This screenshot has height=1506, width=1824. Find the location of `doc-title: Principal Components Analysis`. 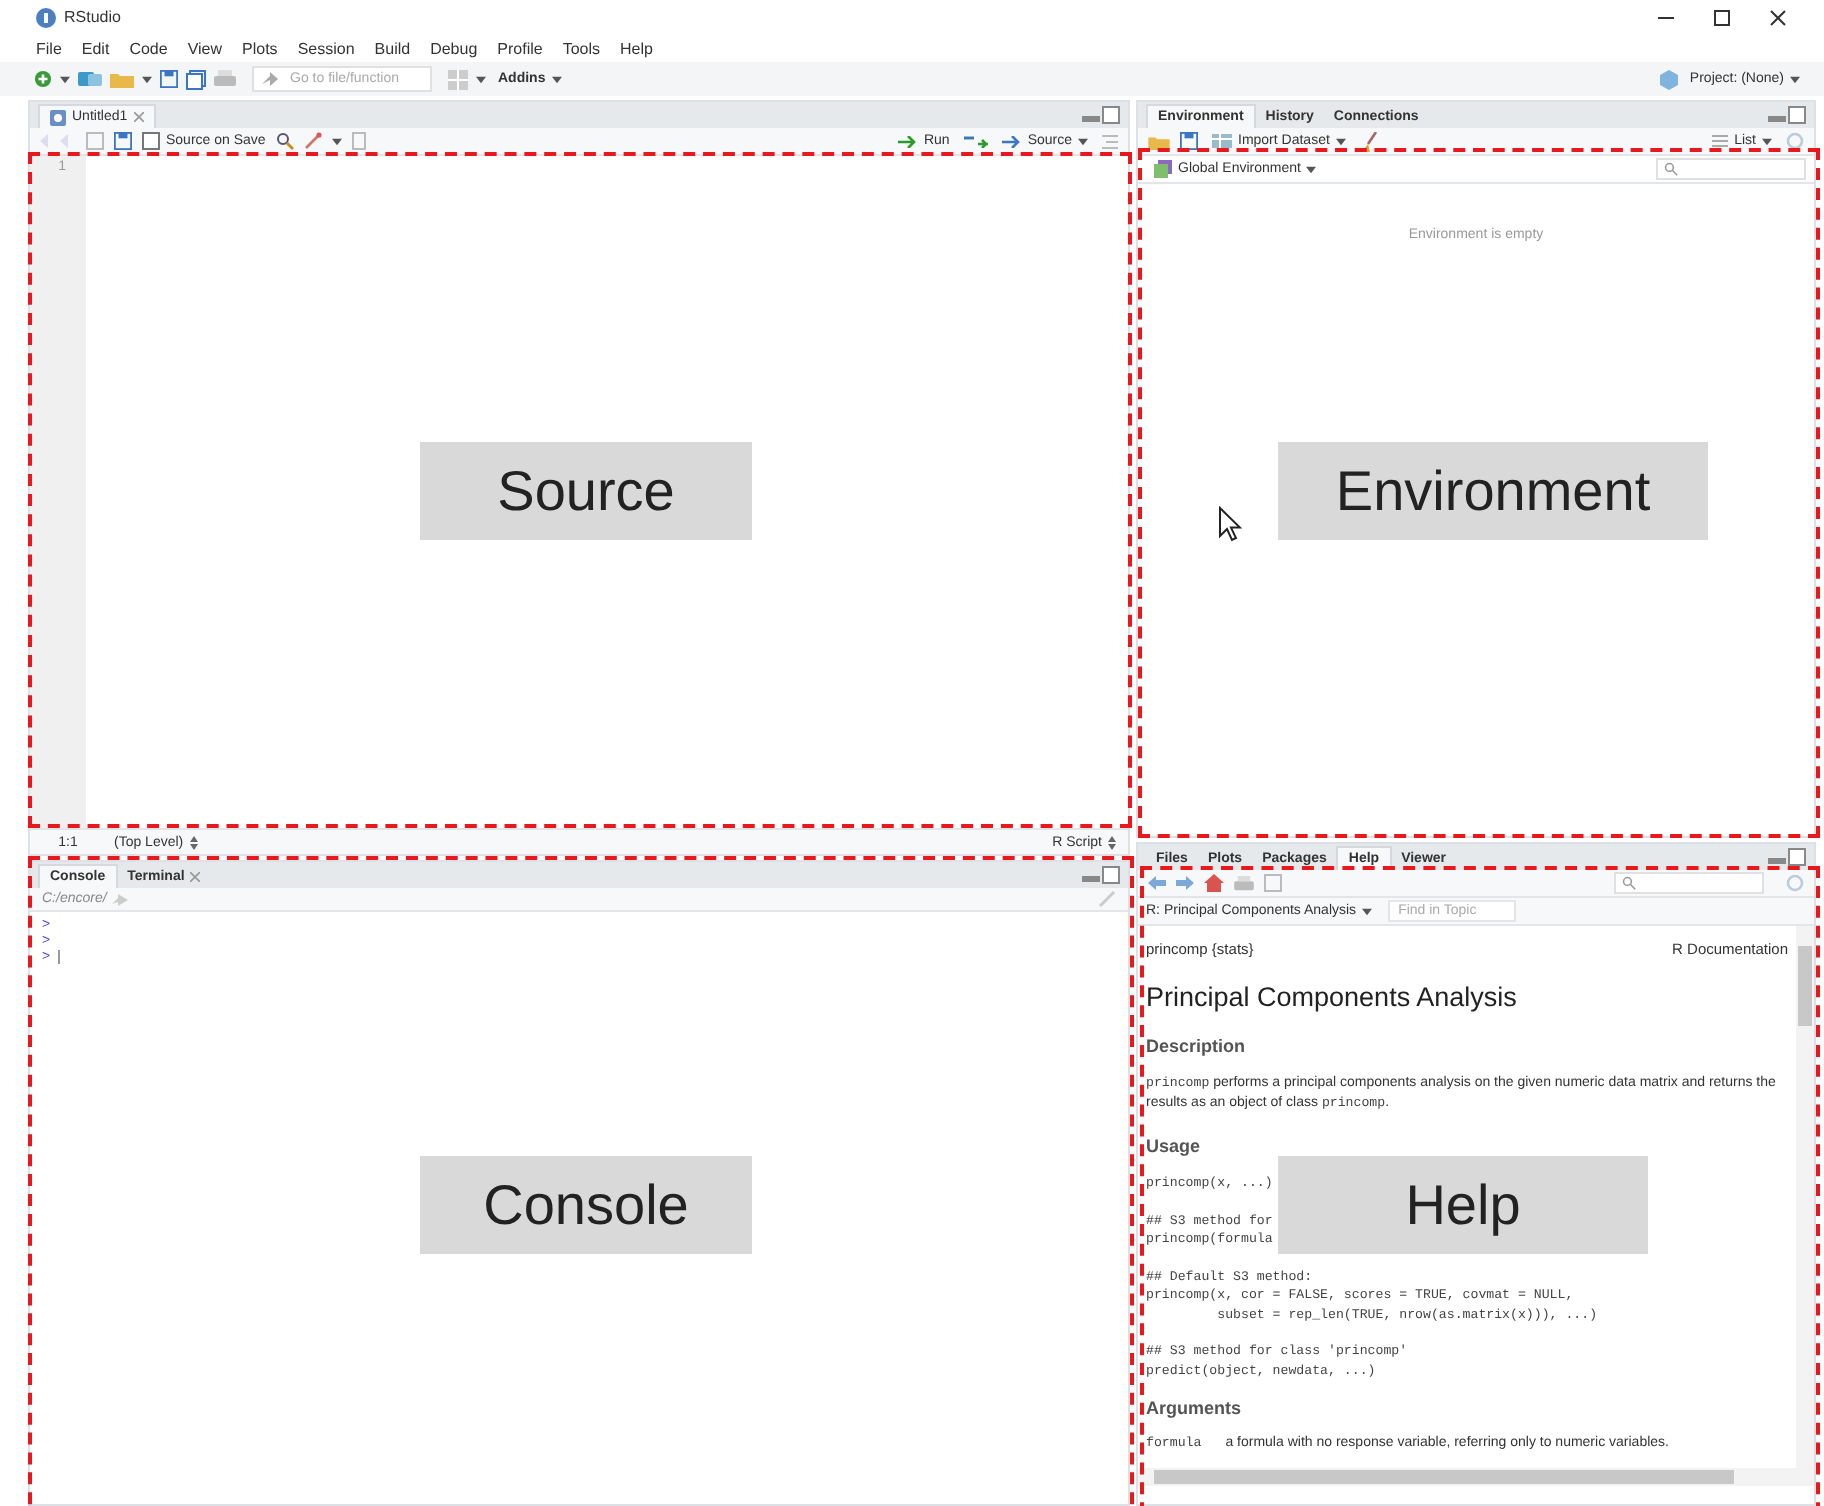

doc-title: Principal Components Analysis is located at coordinates (1332, 997).